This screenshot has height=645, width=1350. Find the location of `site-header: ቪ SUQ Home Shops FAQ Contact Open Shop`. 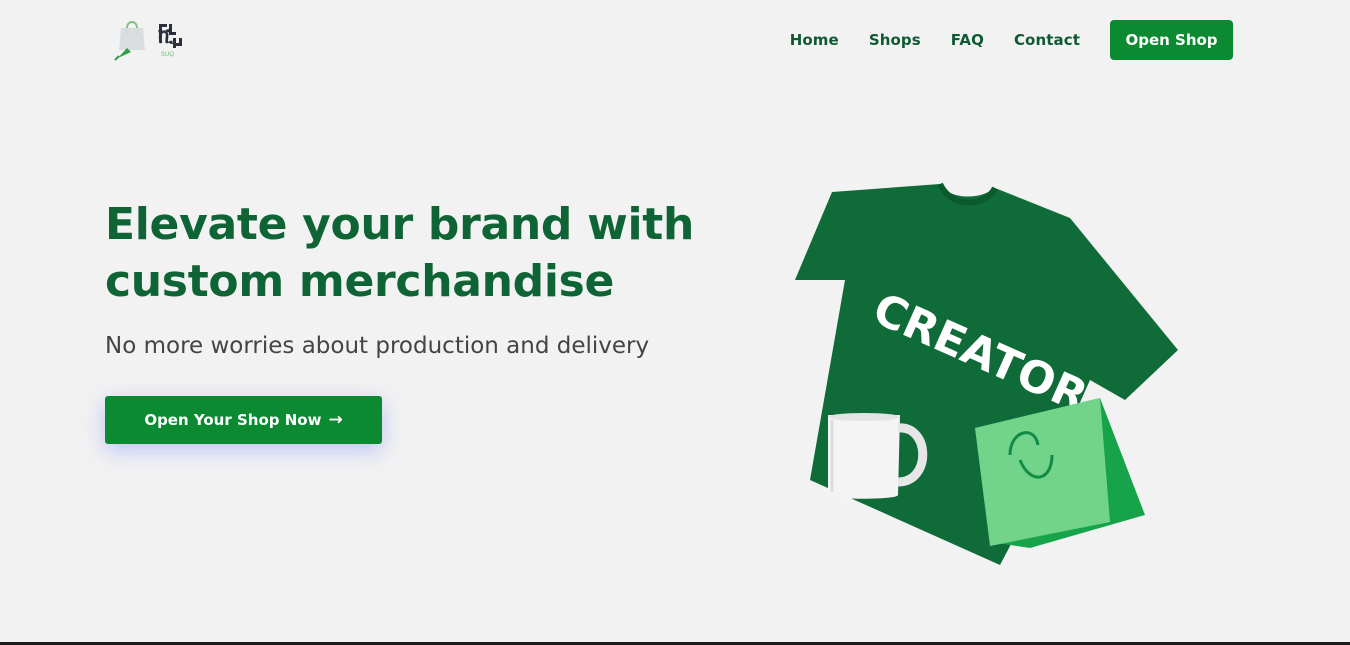

site-header: ቪ SUQ Home Shops FAQ Contact Open Shop is located at coordinates (675, 40).